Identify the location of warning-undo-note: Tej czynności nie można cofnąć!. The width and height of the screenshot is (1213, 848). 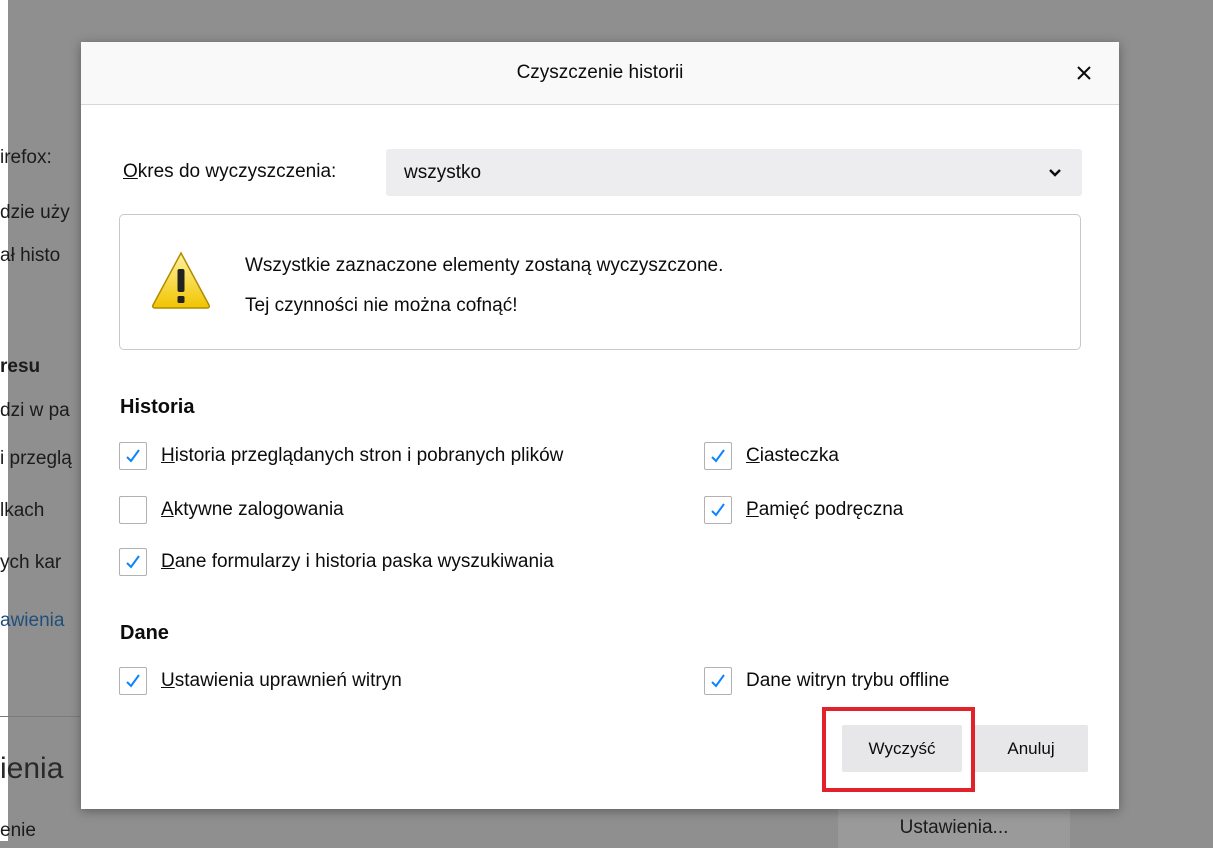
(381, 305).